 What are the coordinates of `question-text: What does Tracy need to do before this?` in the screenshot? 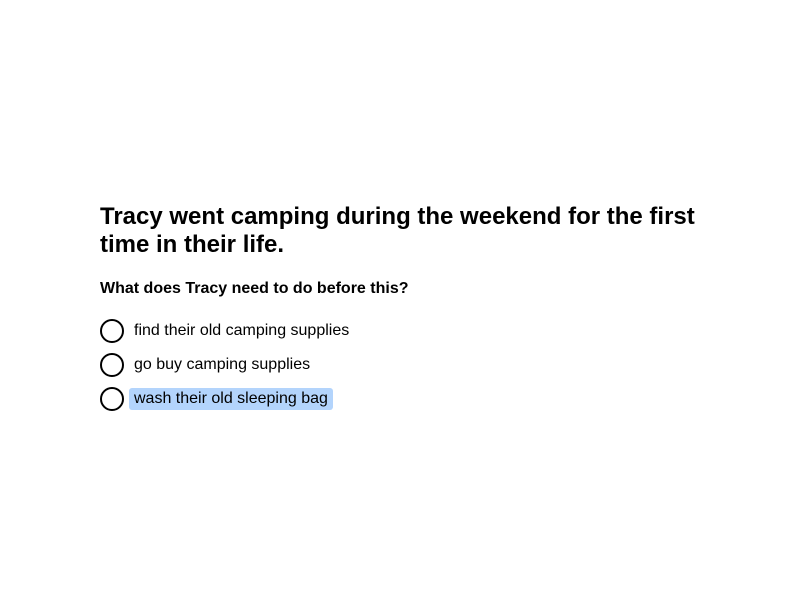 It's located at (254, 288).